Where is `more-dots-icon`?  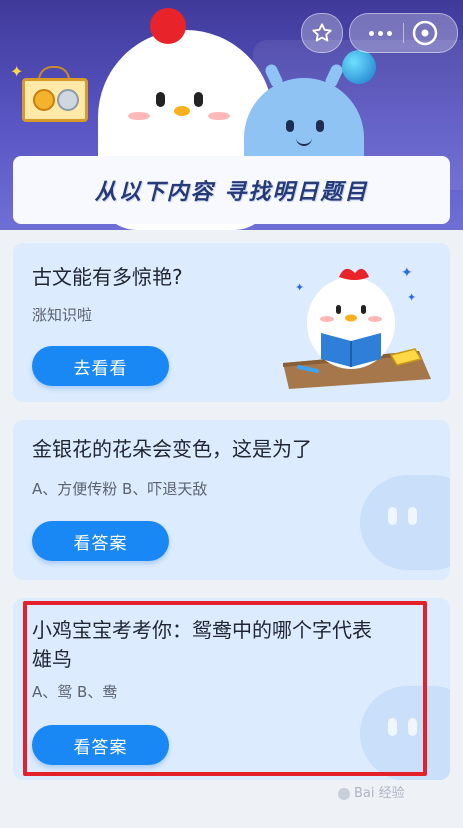
more-dots-icon is located at coordinates (371, 33).